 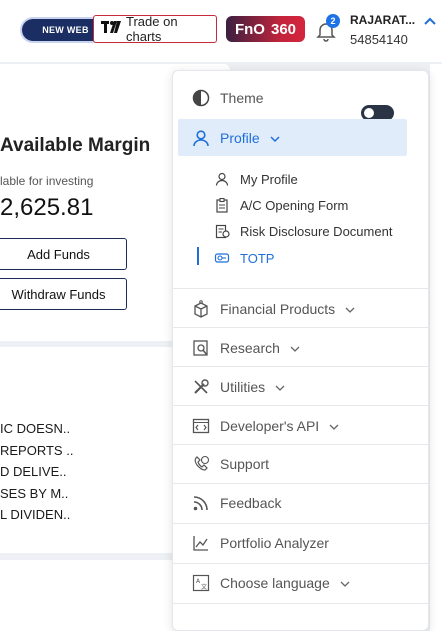 I want to click on financial-products-label: Financial Products, so click(x=287, y=309).